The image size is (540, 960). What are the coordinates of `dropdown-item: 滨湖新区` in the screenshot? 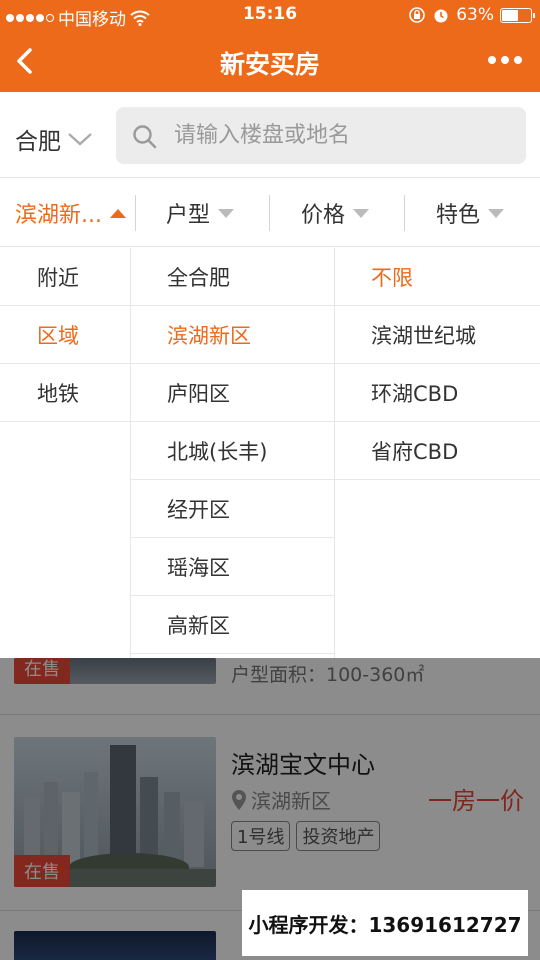 It's located at (232, 335).